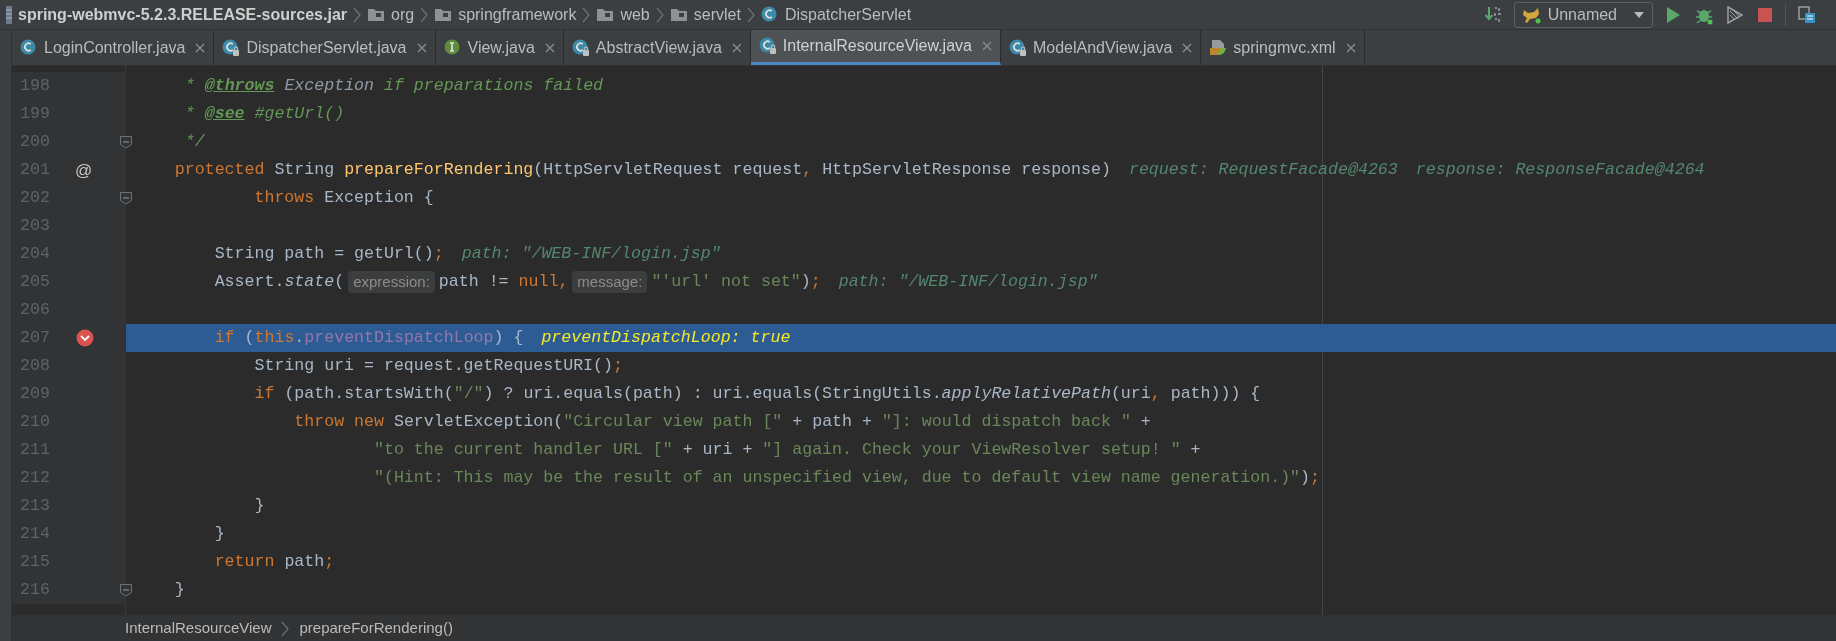 The image size is (1836, 641). What do you see at coordinates (846, 477) in the screenshot?
I see `code-text: "(Hint: This may be the result of an unspecified view, due to default view name generation.)");` at bounding box center [846, 477].